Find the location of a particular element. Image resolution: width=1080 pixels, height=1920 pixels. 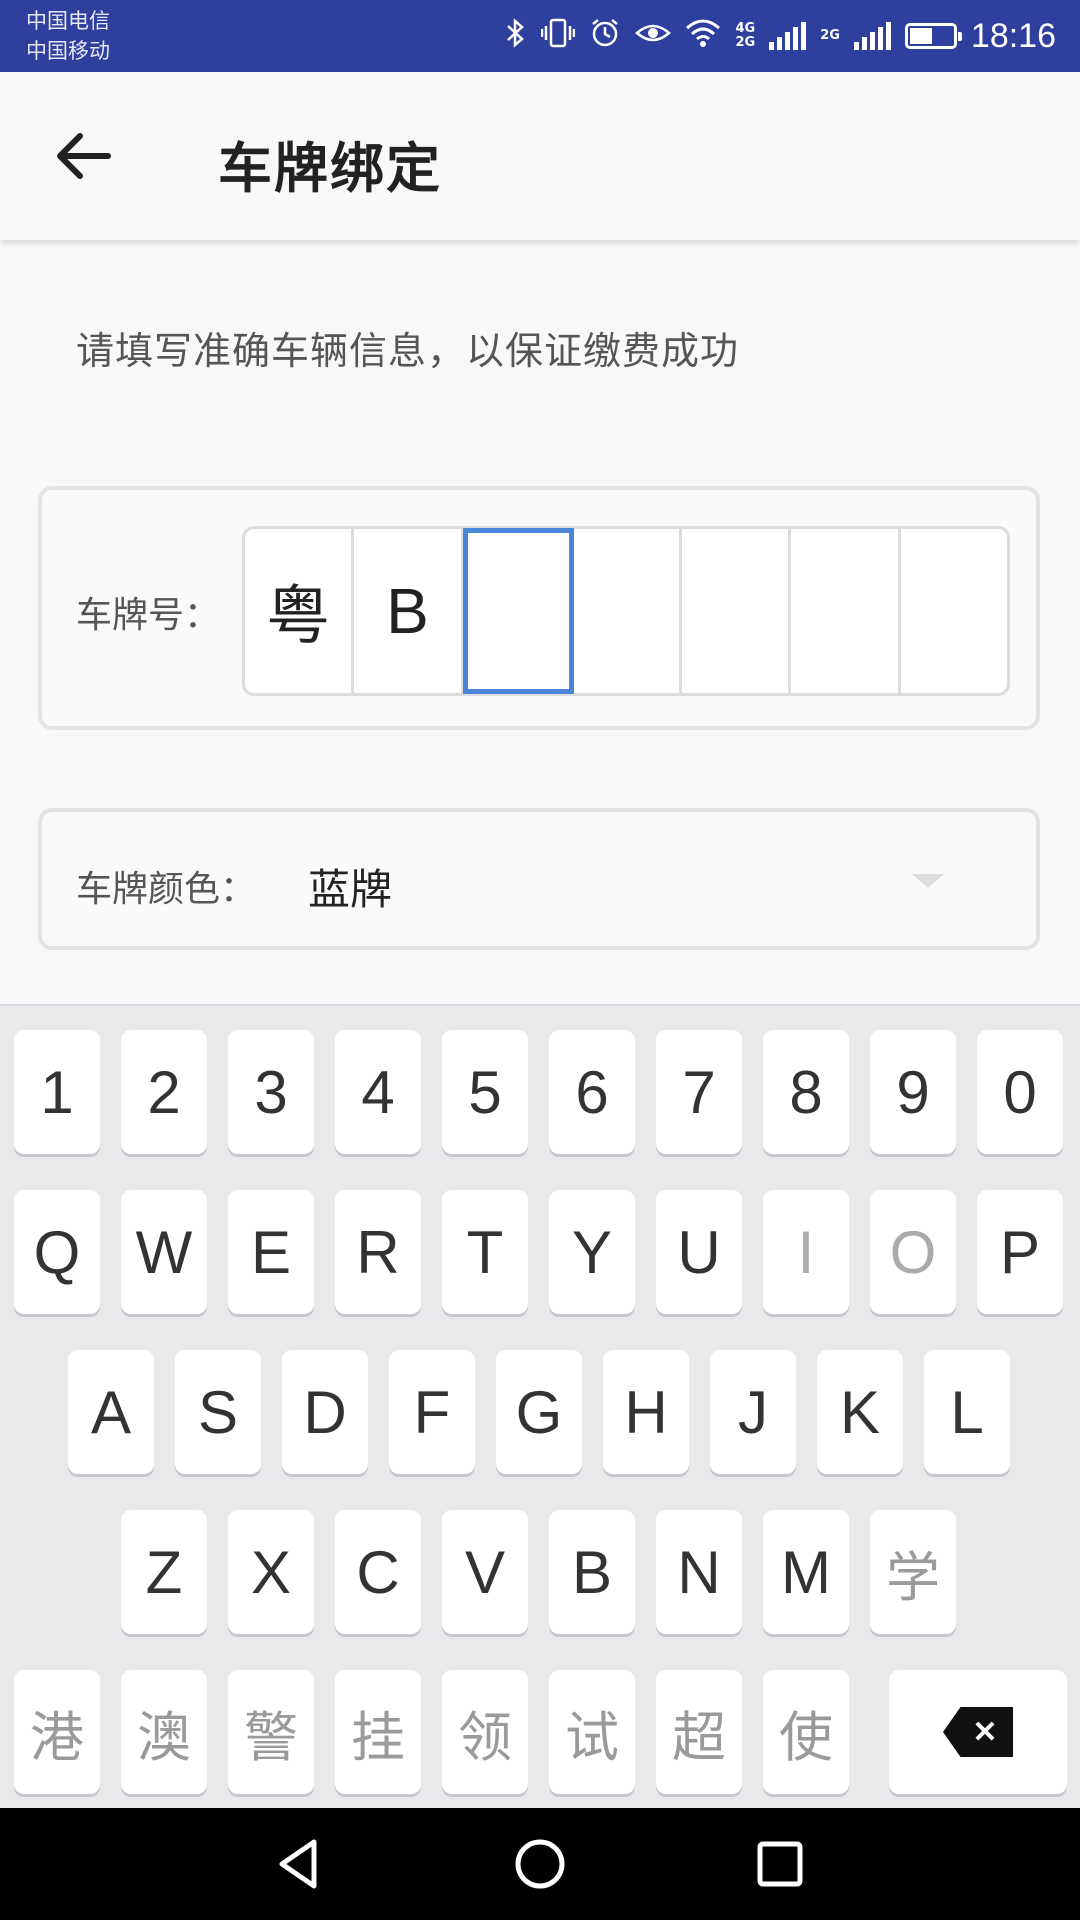

key-gang: 港 is located at coordinates (57, 1732).